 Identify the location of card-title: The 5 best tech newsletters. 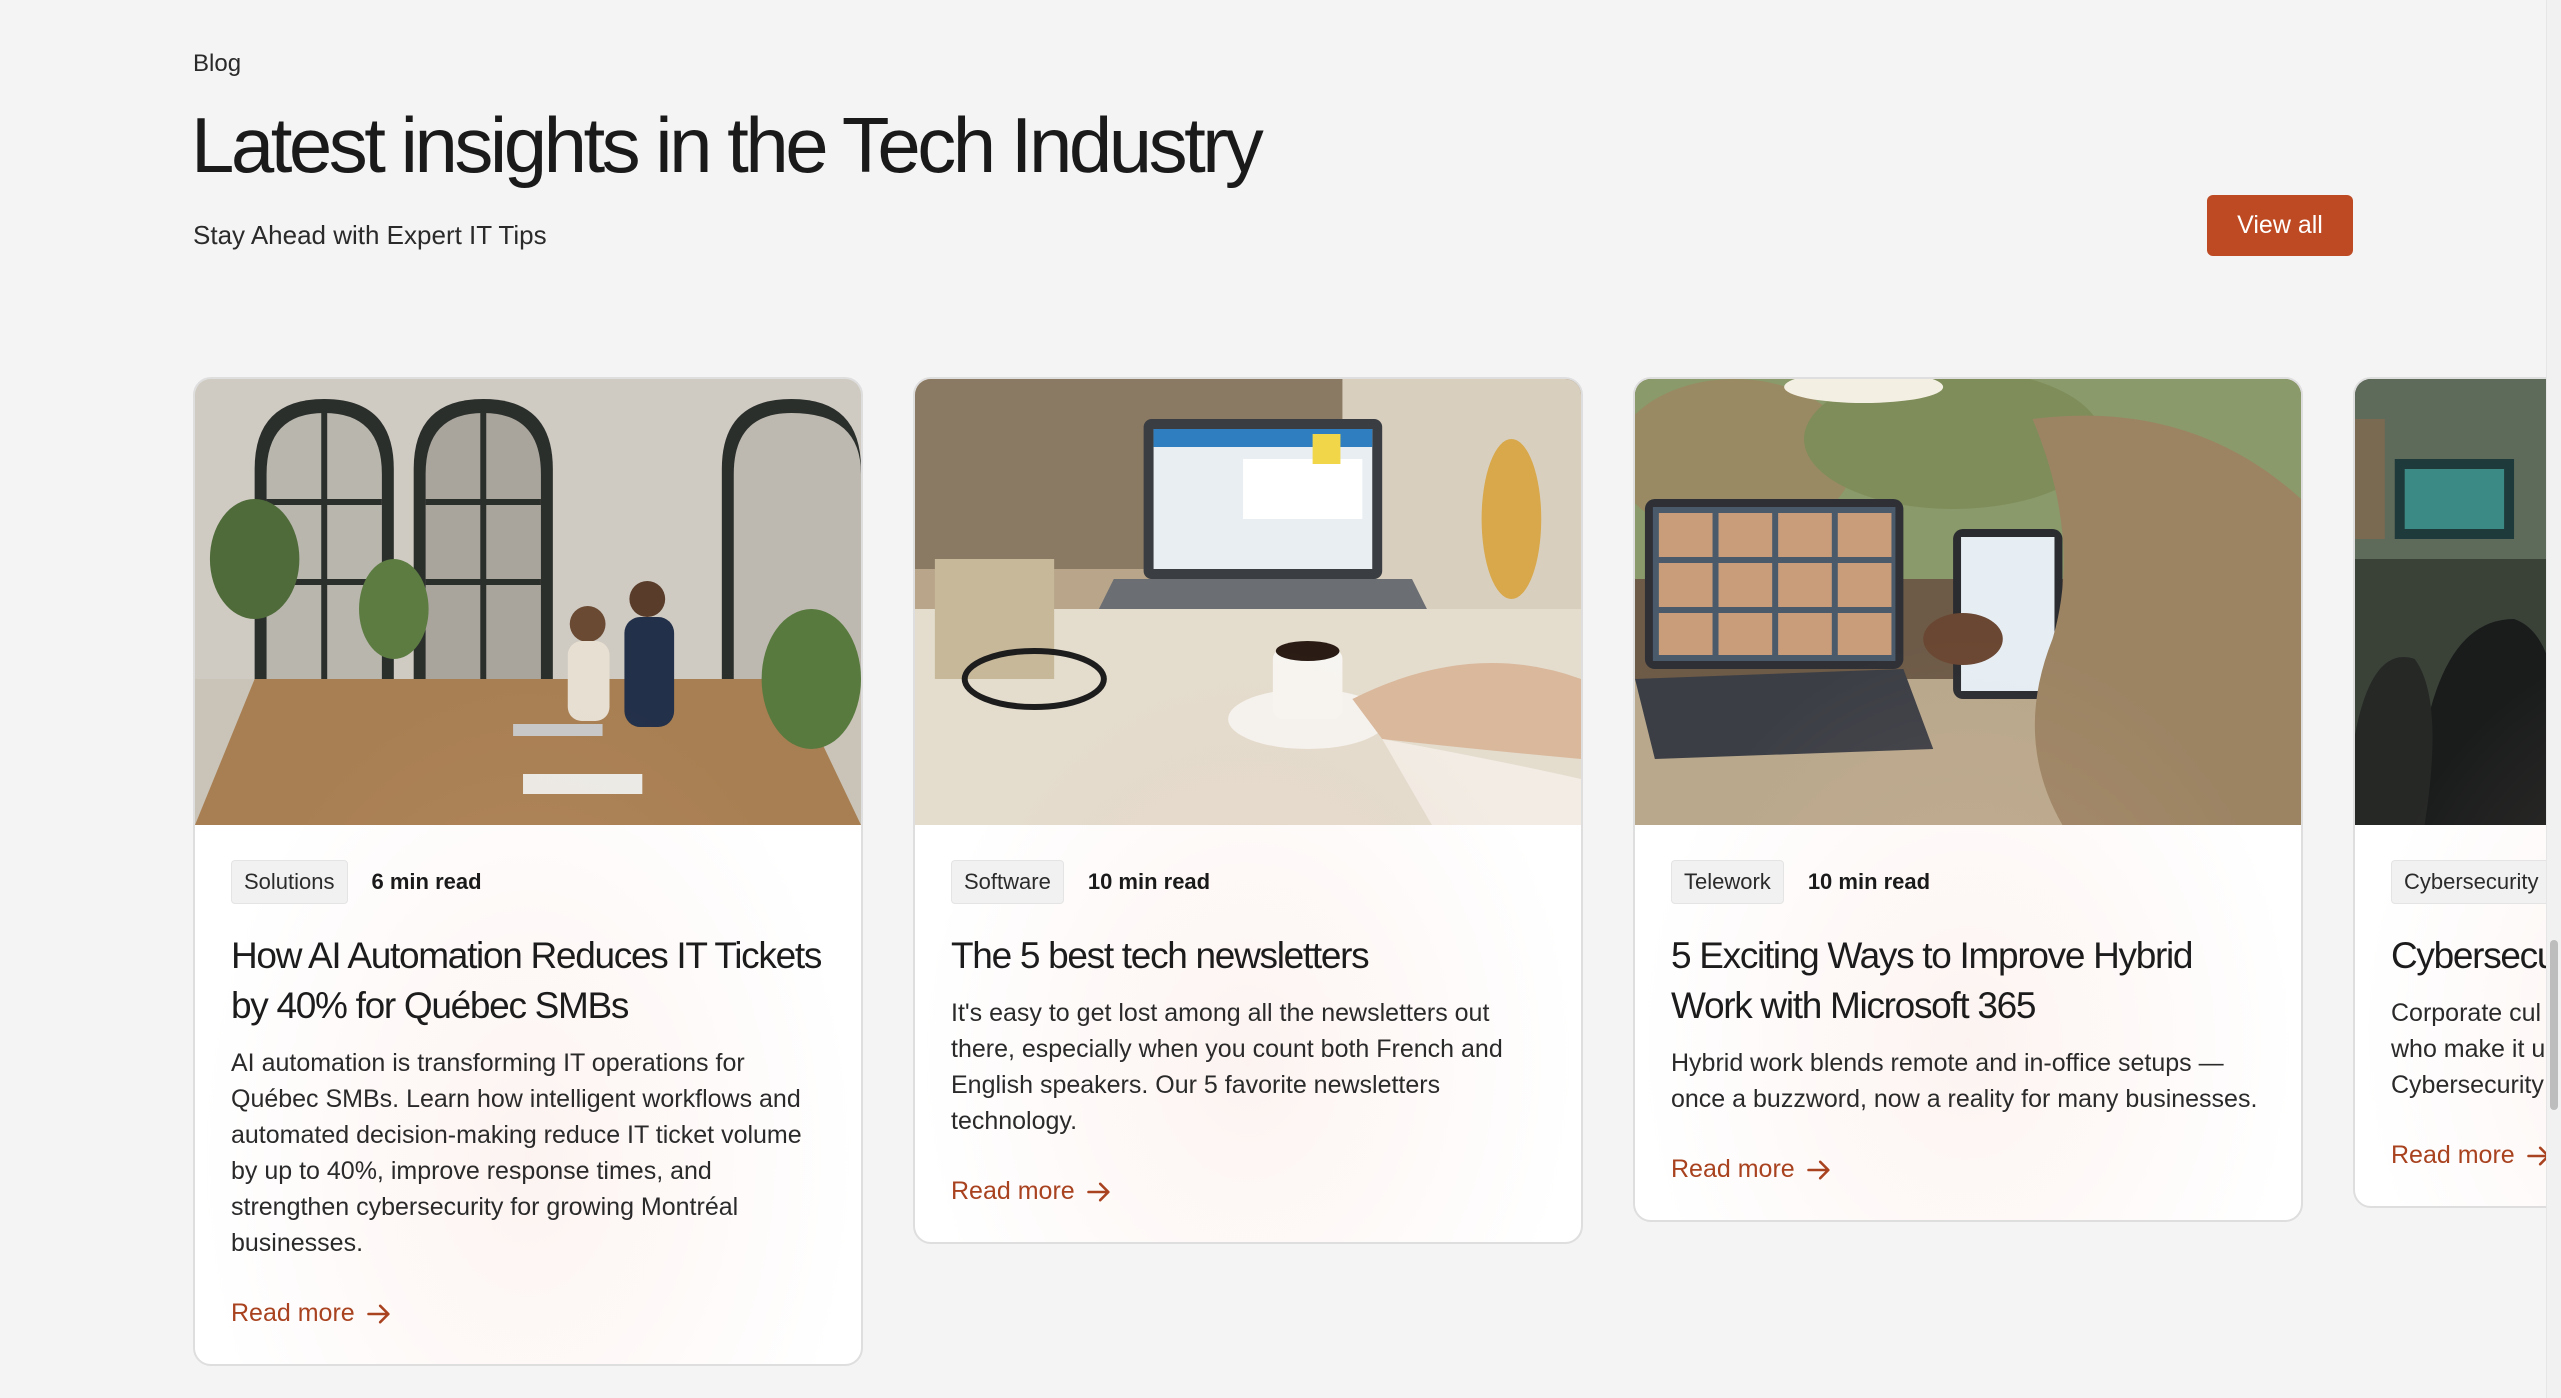
(1248, 956).